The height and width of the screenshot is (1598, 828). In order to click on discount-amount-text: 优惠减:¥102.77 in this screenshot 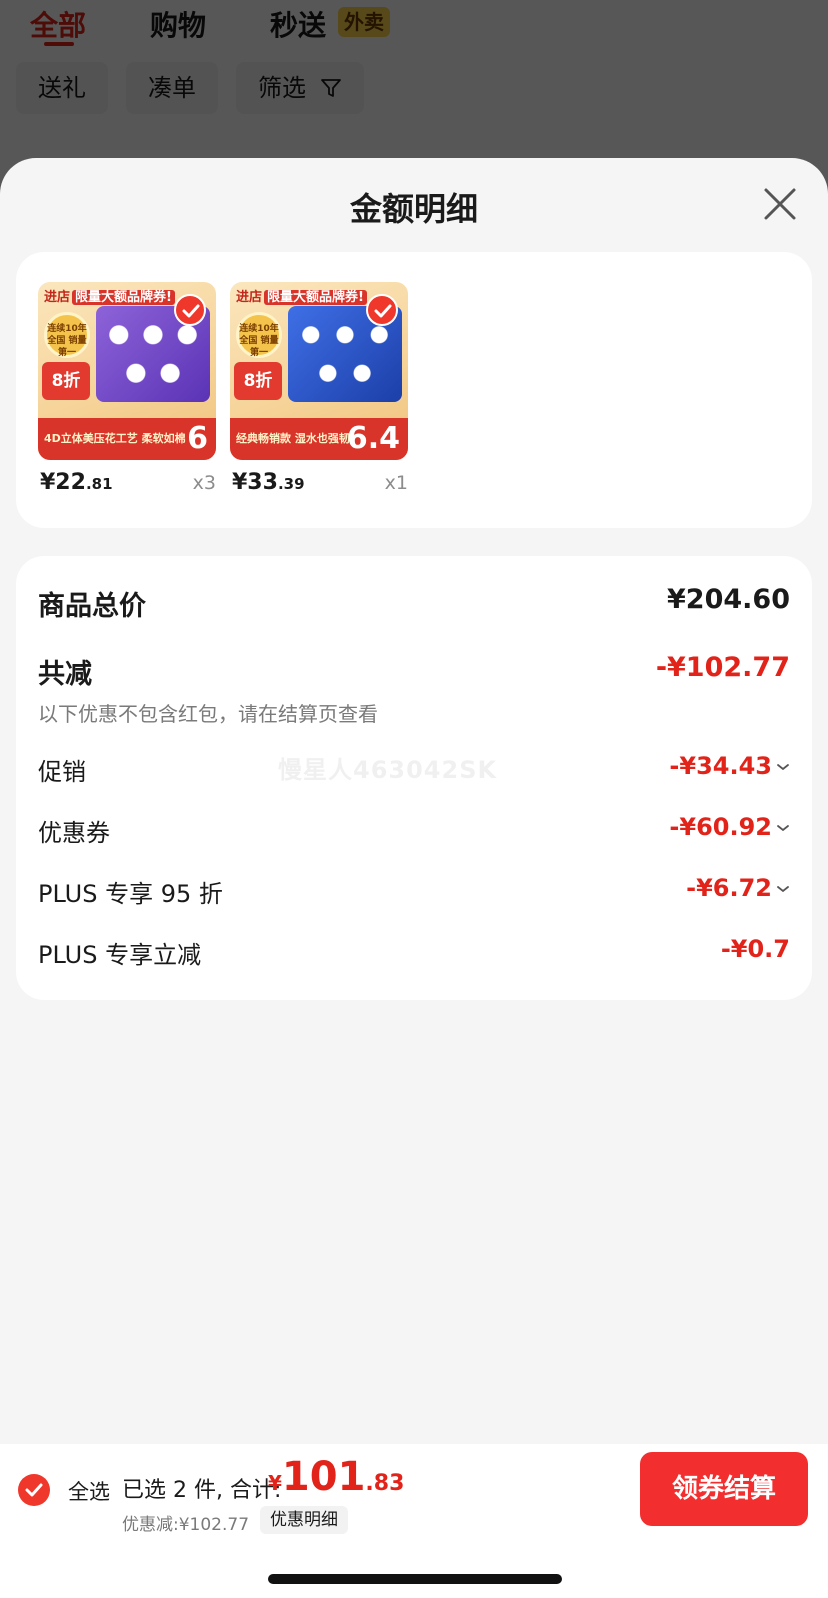, I will do `click(186, 1525)`.